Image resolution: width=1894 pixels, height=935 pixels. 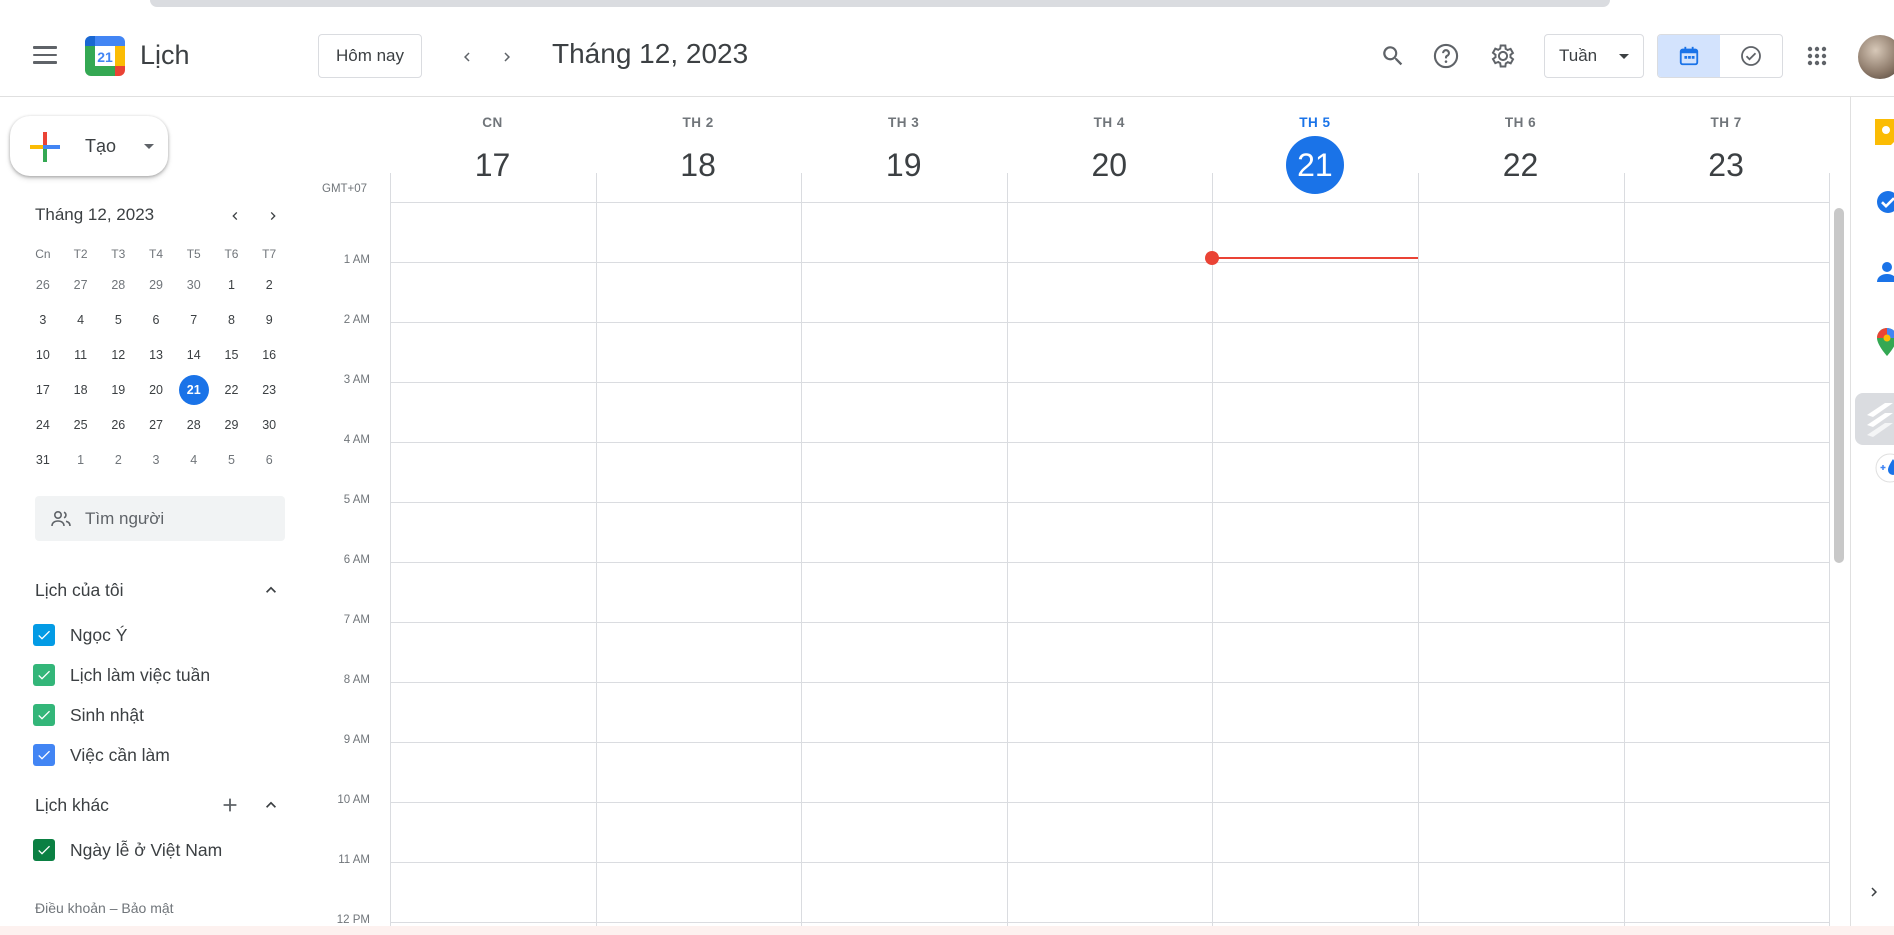 What do you see at coordinates (43, 355) in the screenshot?
I see `mini-calendar-day: 10` at bounding box center [43, 355].